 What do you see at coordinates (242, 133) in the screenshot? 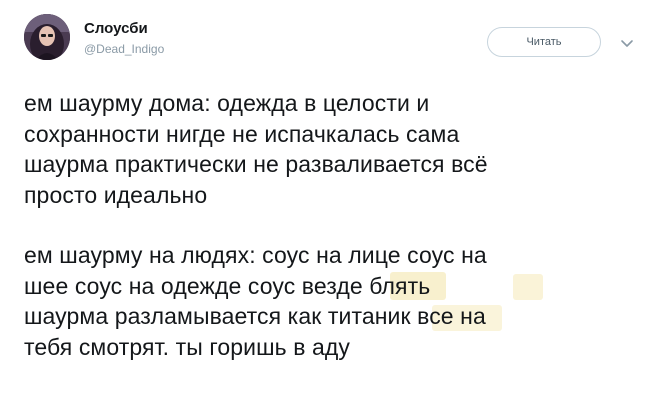
I see `tweet-line: сохранности нигде не испачкалась сама` at bounding box center [242, 133].